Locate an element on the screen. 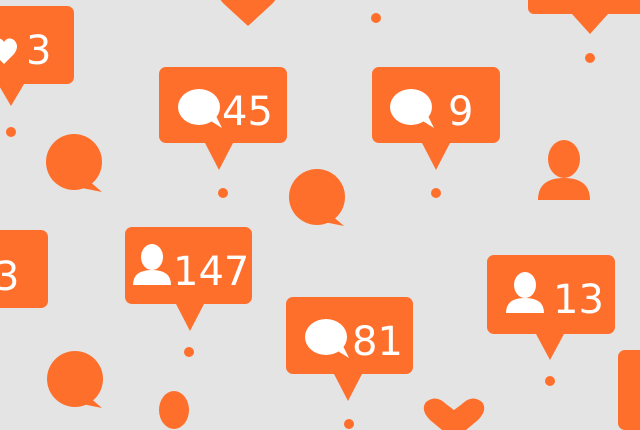 The height and width of the screenshot is (430, 640). comments-count: 45 is located at coordinates (247, 112).